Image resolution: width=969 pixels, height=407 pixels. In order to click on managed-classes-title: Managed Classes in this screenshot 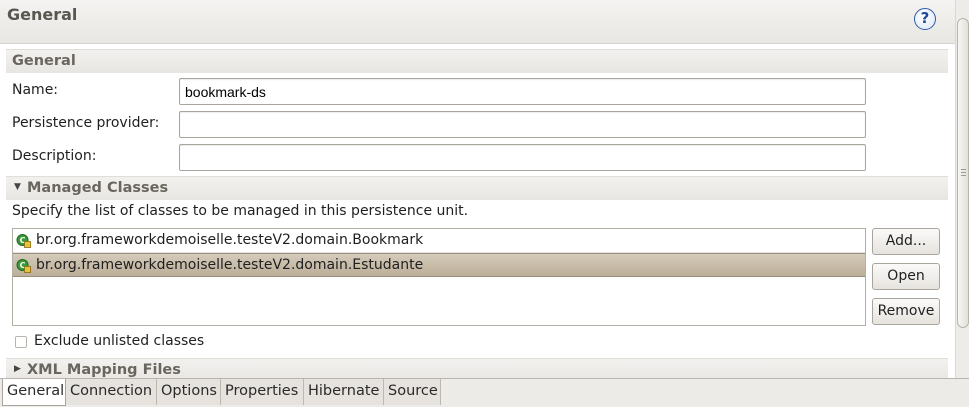, I will do `click(98, 188)`.